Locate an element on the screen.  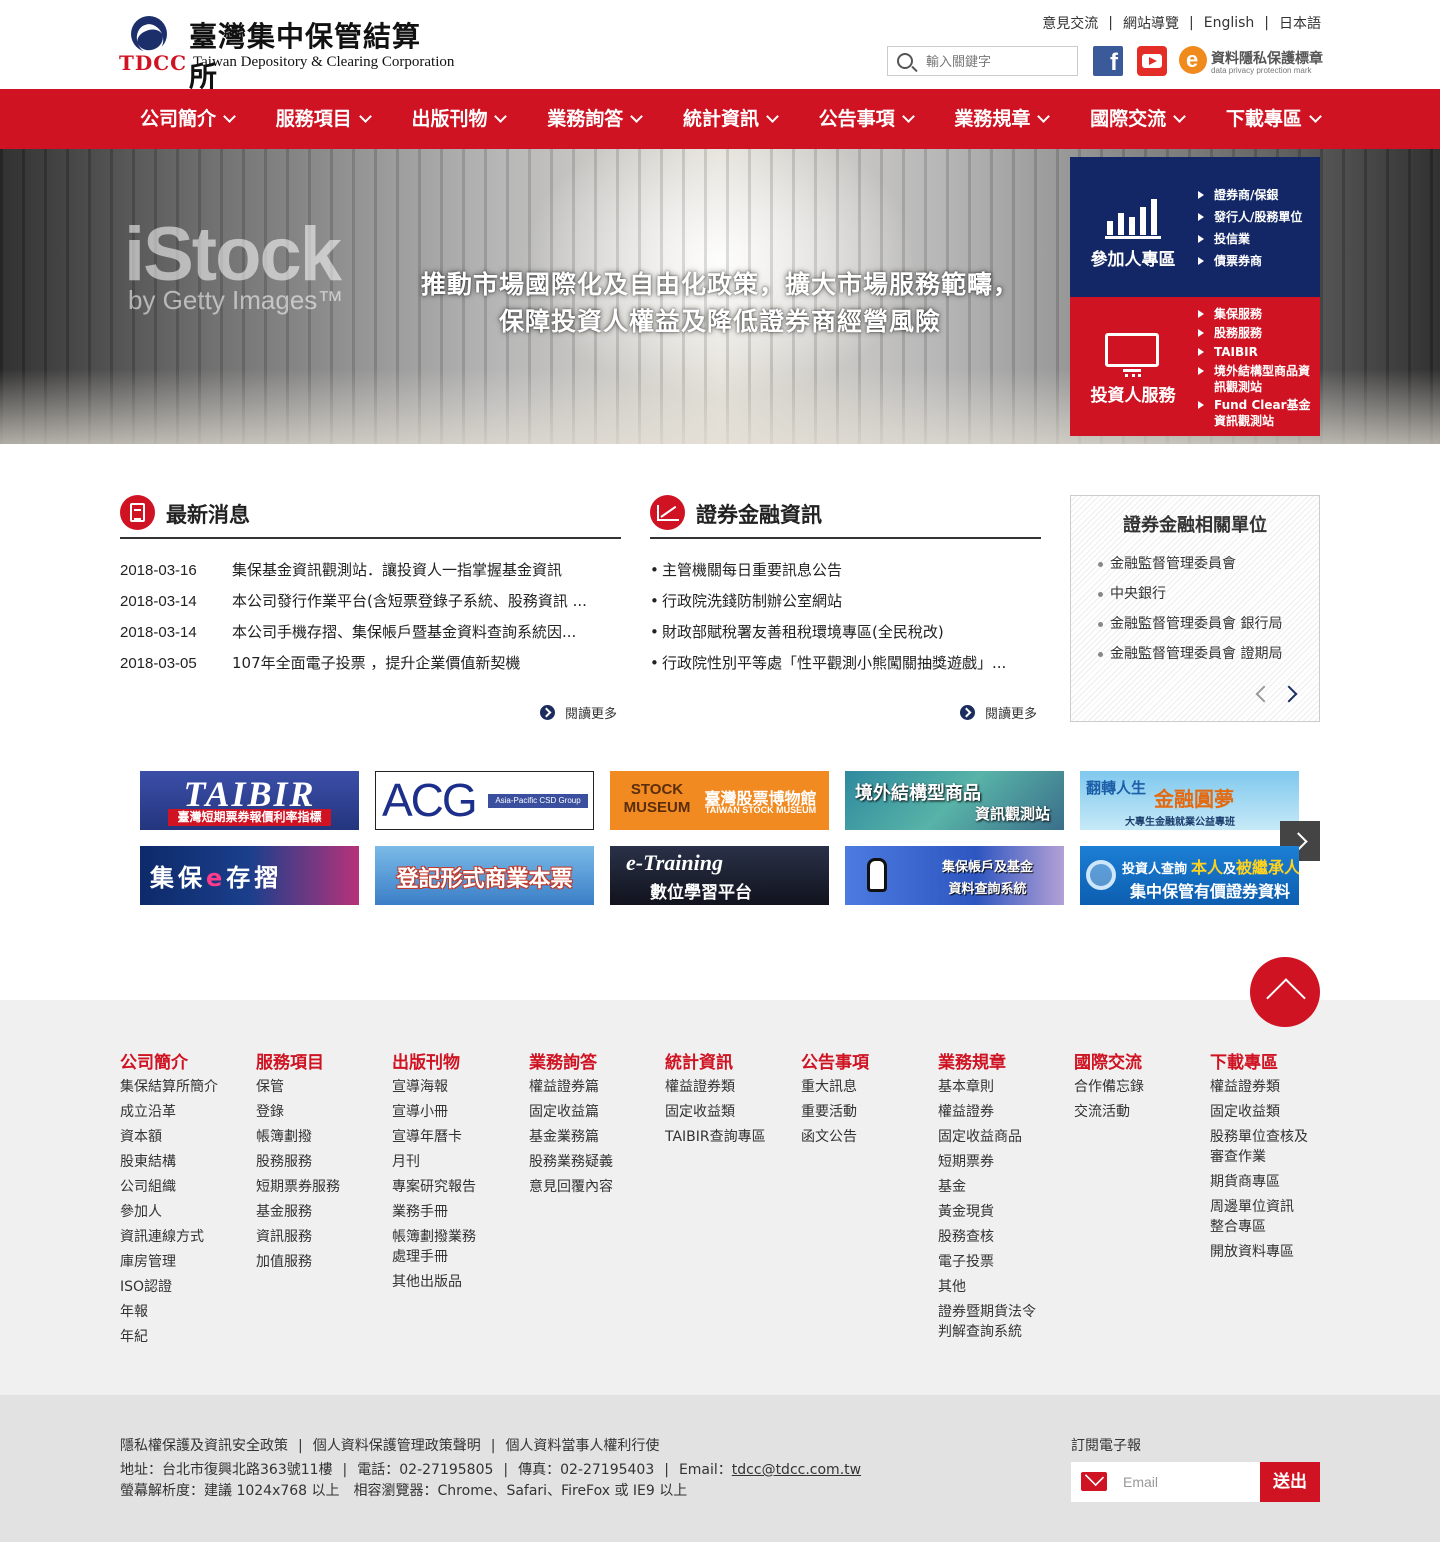
related-unit-link: 金融監督管理委員會 銀行局 is located at coordinates (1190, 631).